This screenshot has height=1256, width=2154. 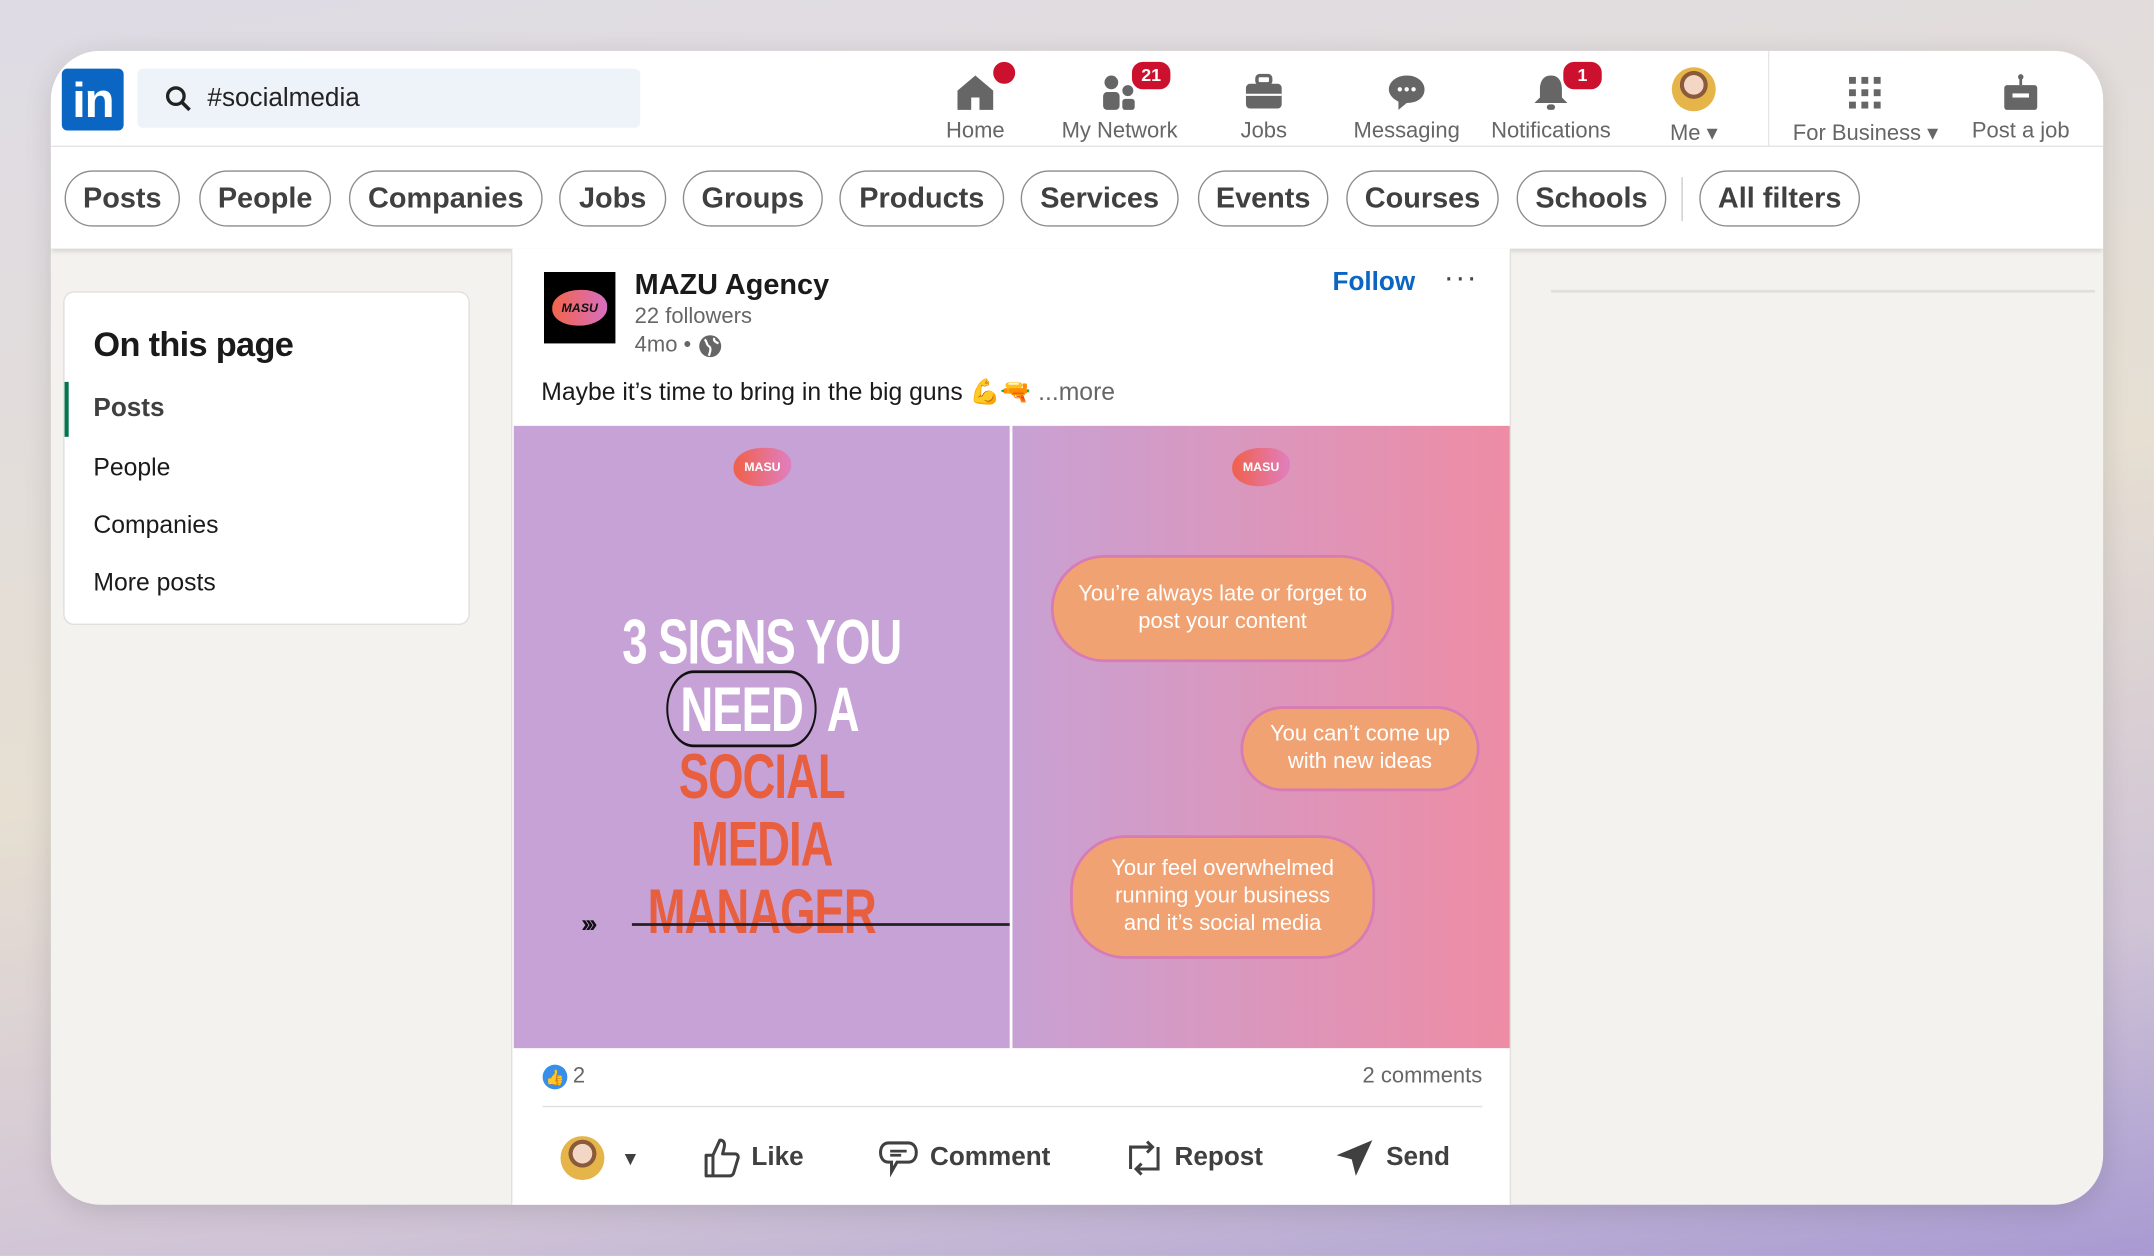 What do you see at coordinates (555, 1077) in the screenshot?
I see `like-reaction-icon: 👍` at bounding box center [555, 1077].